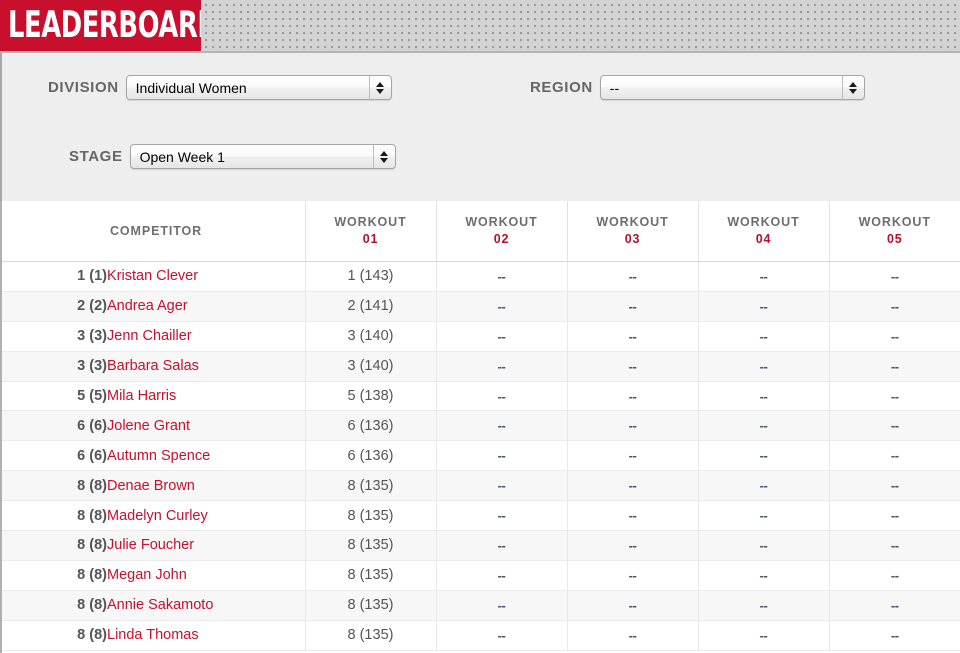 This screenshot has height=653, width=960. What do you see at coordinates (157, 516) in the screenshot?
I see `competitor-link: Madelyn Curley` at bounding box center [157, 516].